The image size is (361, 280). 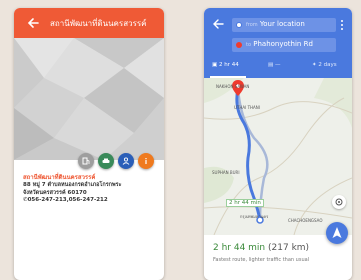 What do you see at coordinates (249, 45) in the screenshot?
I see `destination-prefix: to` at bounding box center [249, 45].